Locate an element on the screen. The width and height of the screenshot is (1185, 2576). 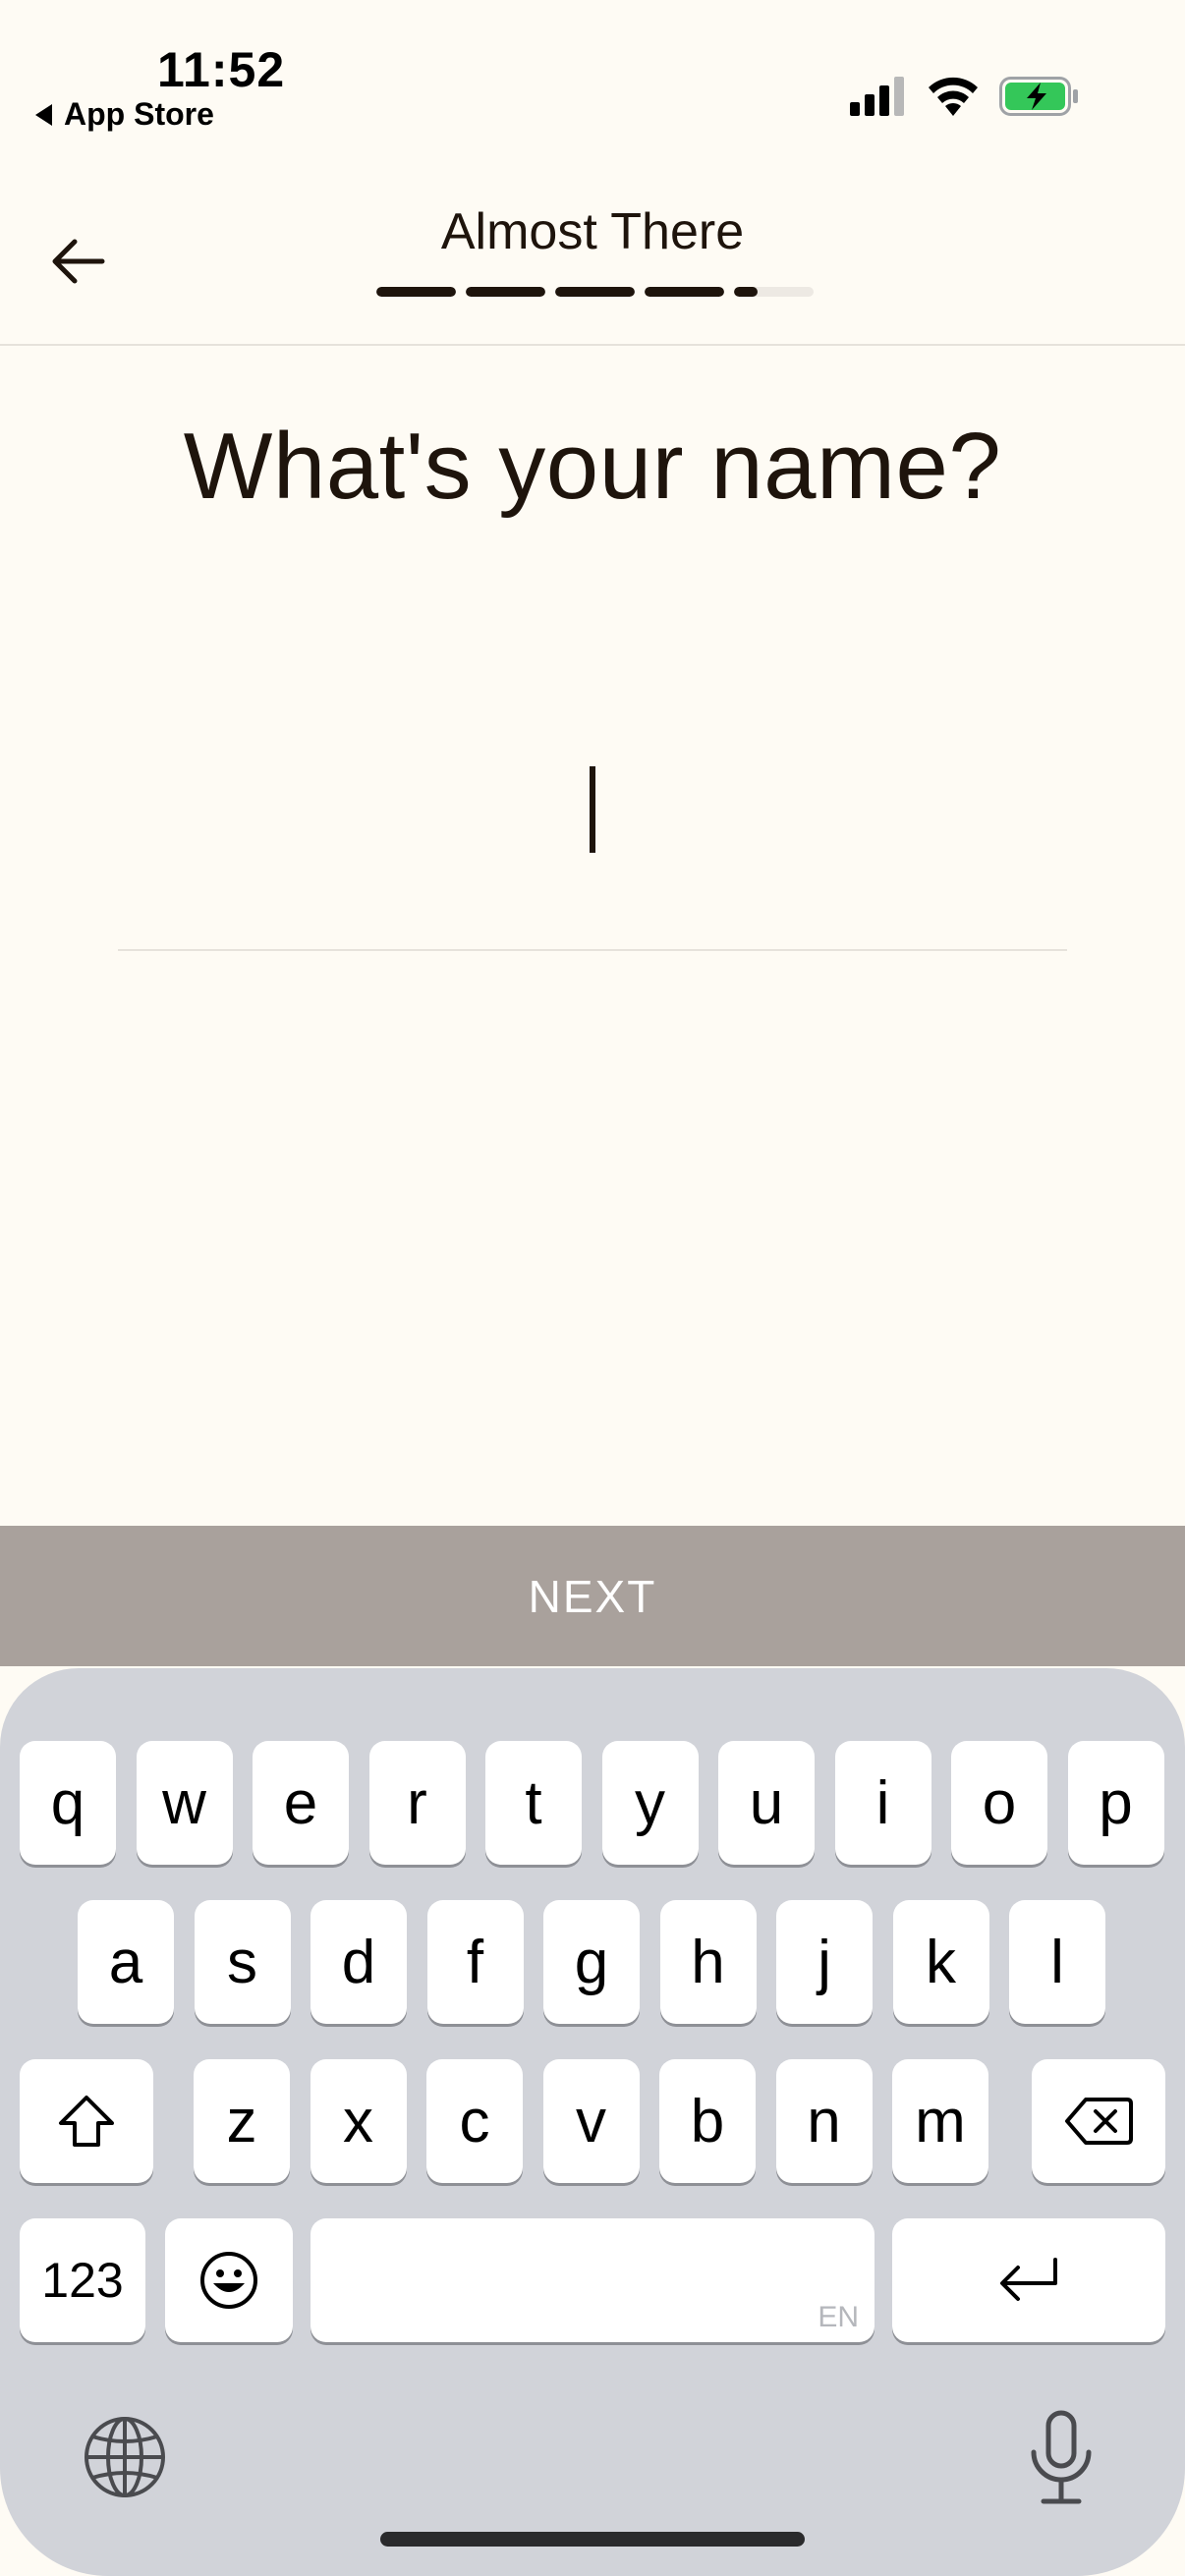
shift-key is located at coordinates (87, 2121).